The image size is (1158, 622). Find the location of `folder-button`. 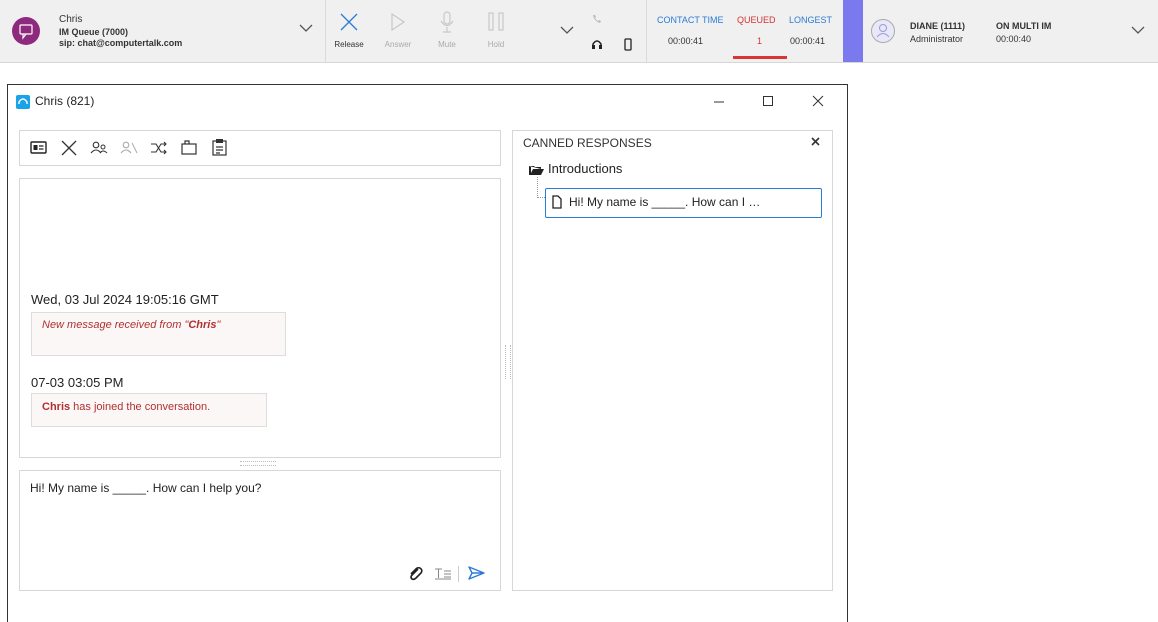

folder-button is located at coordinates (189, 148).